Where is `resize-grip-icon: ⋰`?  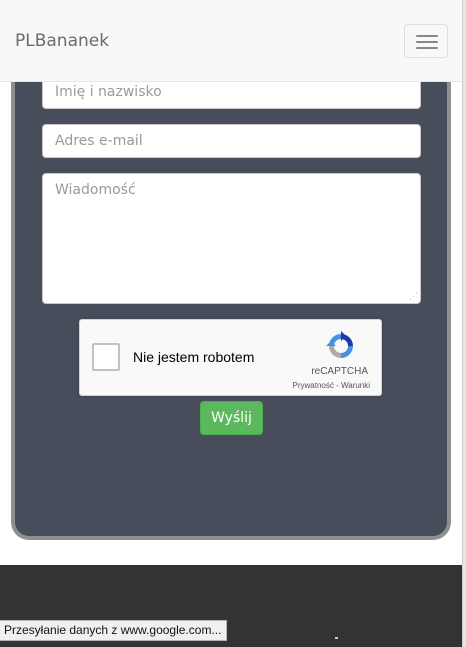 resize-grip-icon: ⋰ is located at coordinates (414, 297).